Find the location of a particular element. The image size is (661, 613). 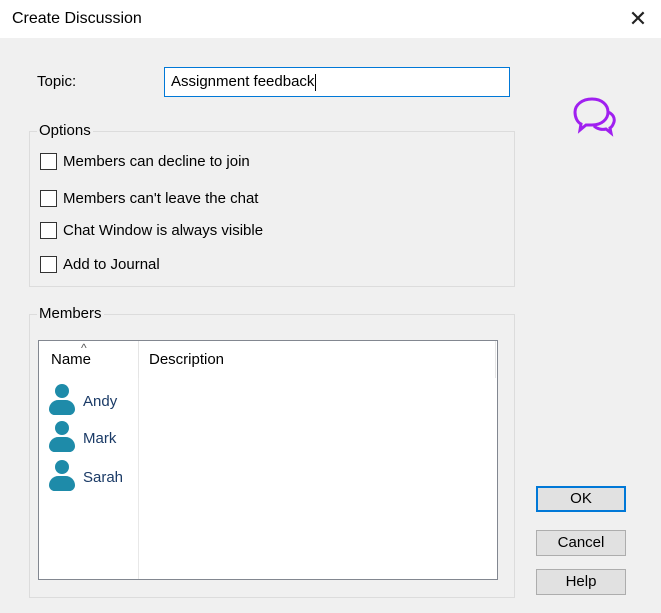

list-item: Mark is located at coordinates (82, 438).